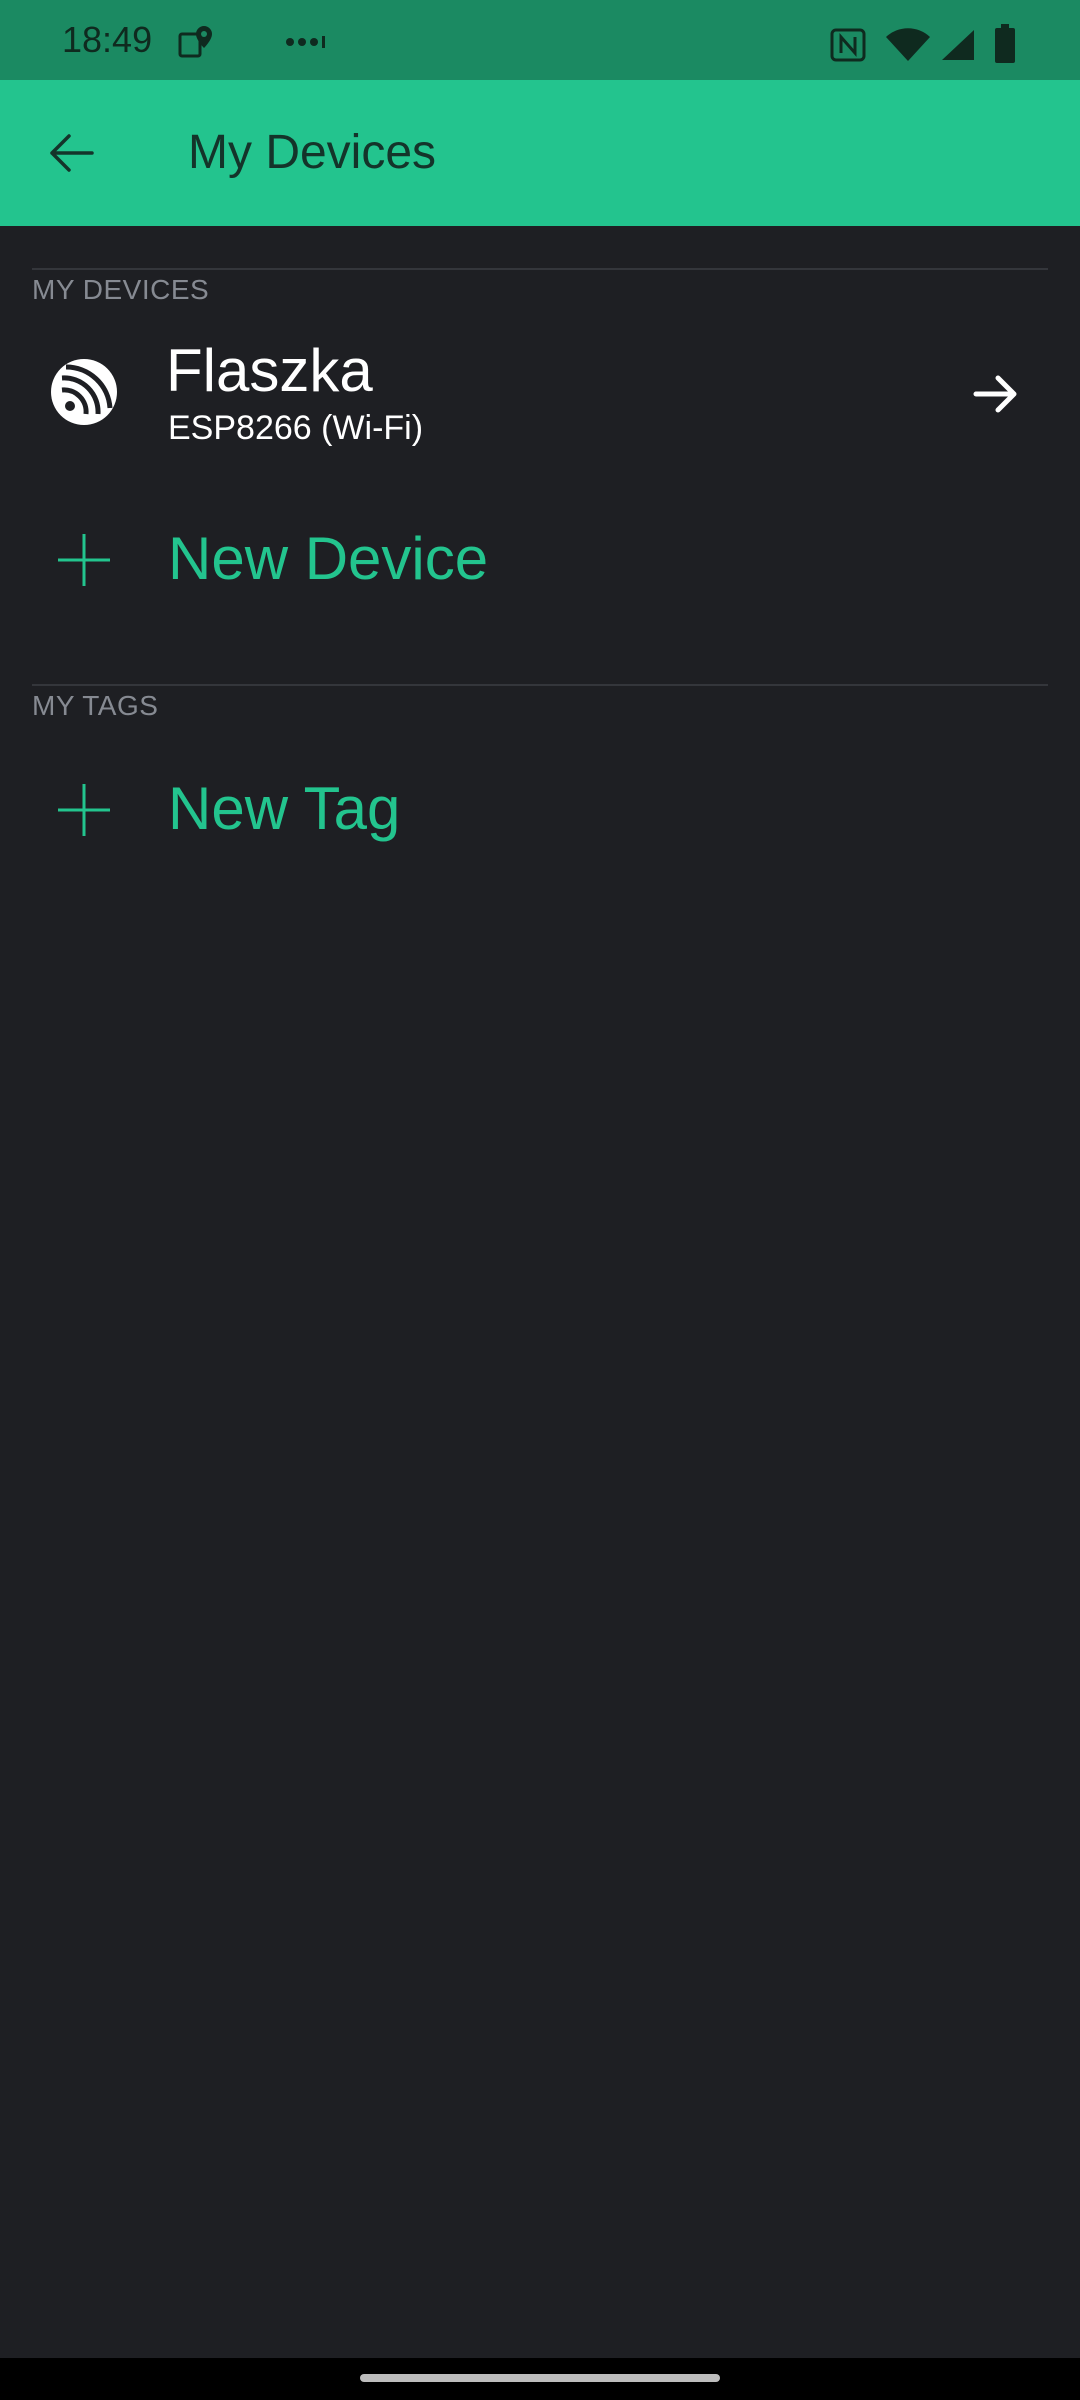 This screenshot has width=1080, height=2400. Describe the element at coordinates (95, 705) in the screenshot. I see `section-header-tags: MY TAGS` at that location.